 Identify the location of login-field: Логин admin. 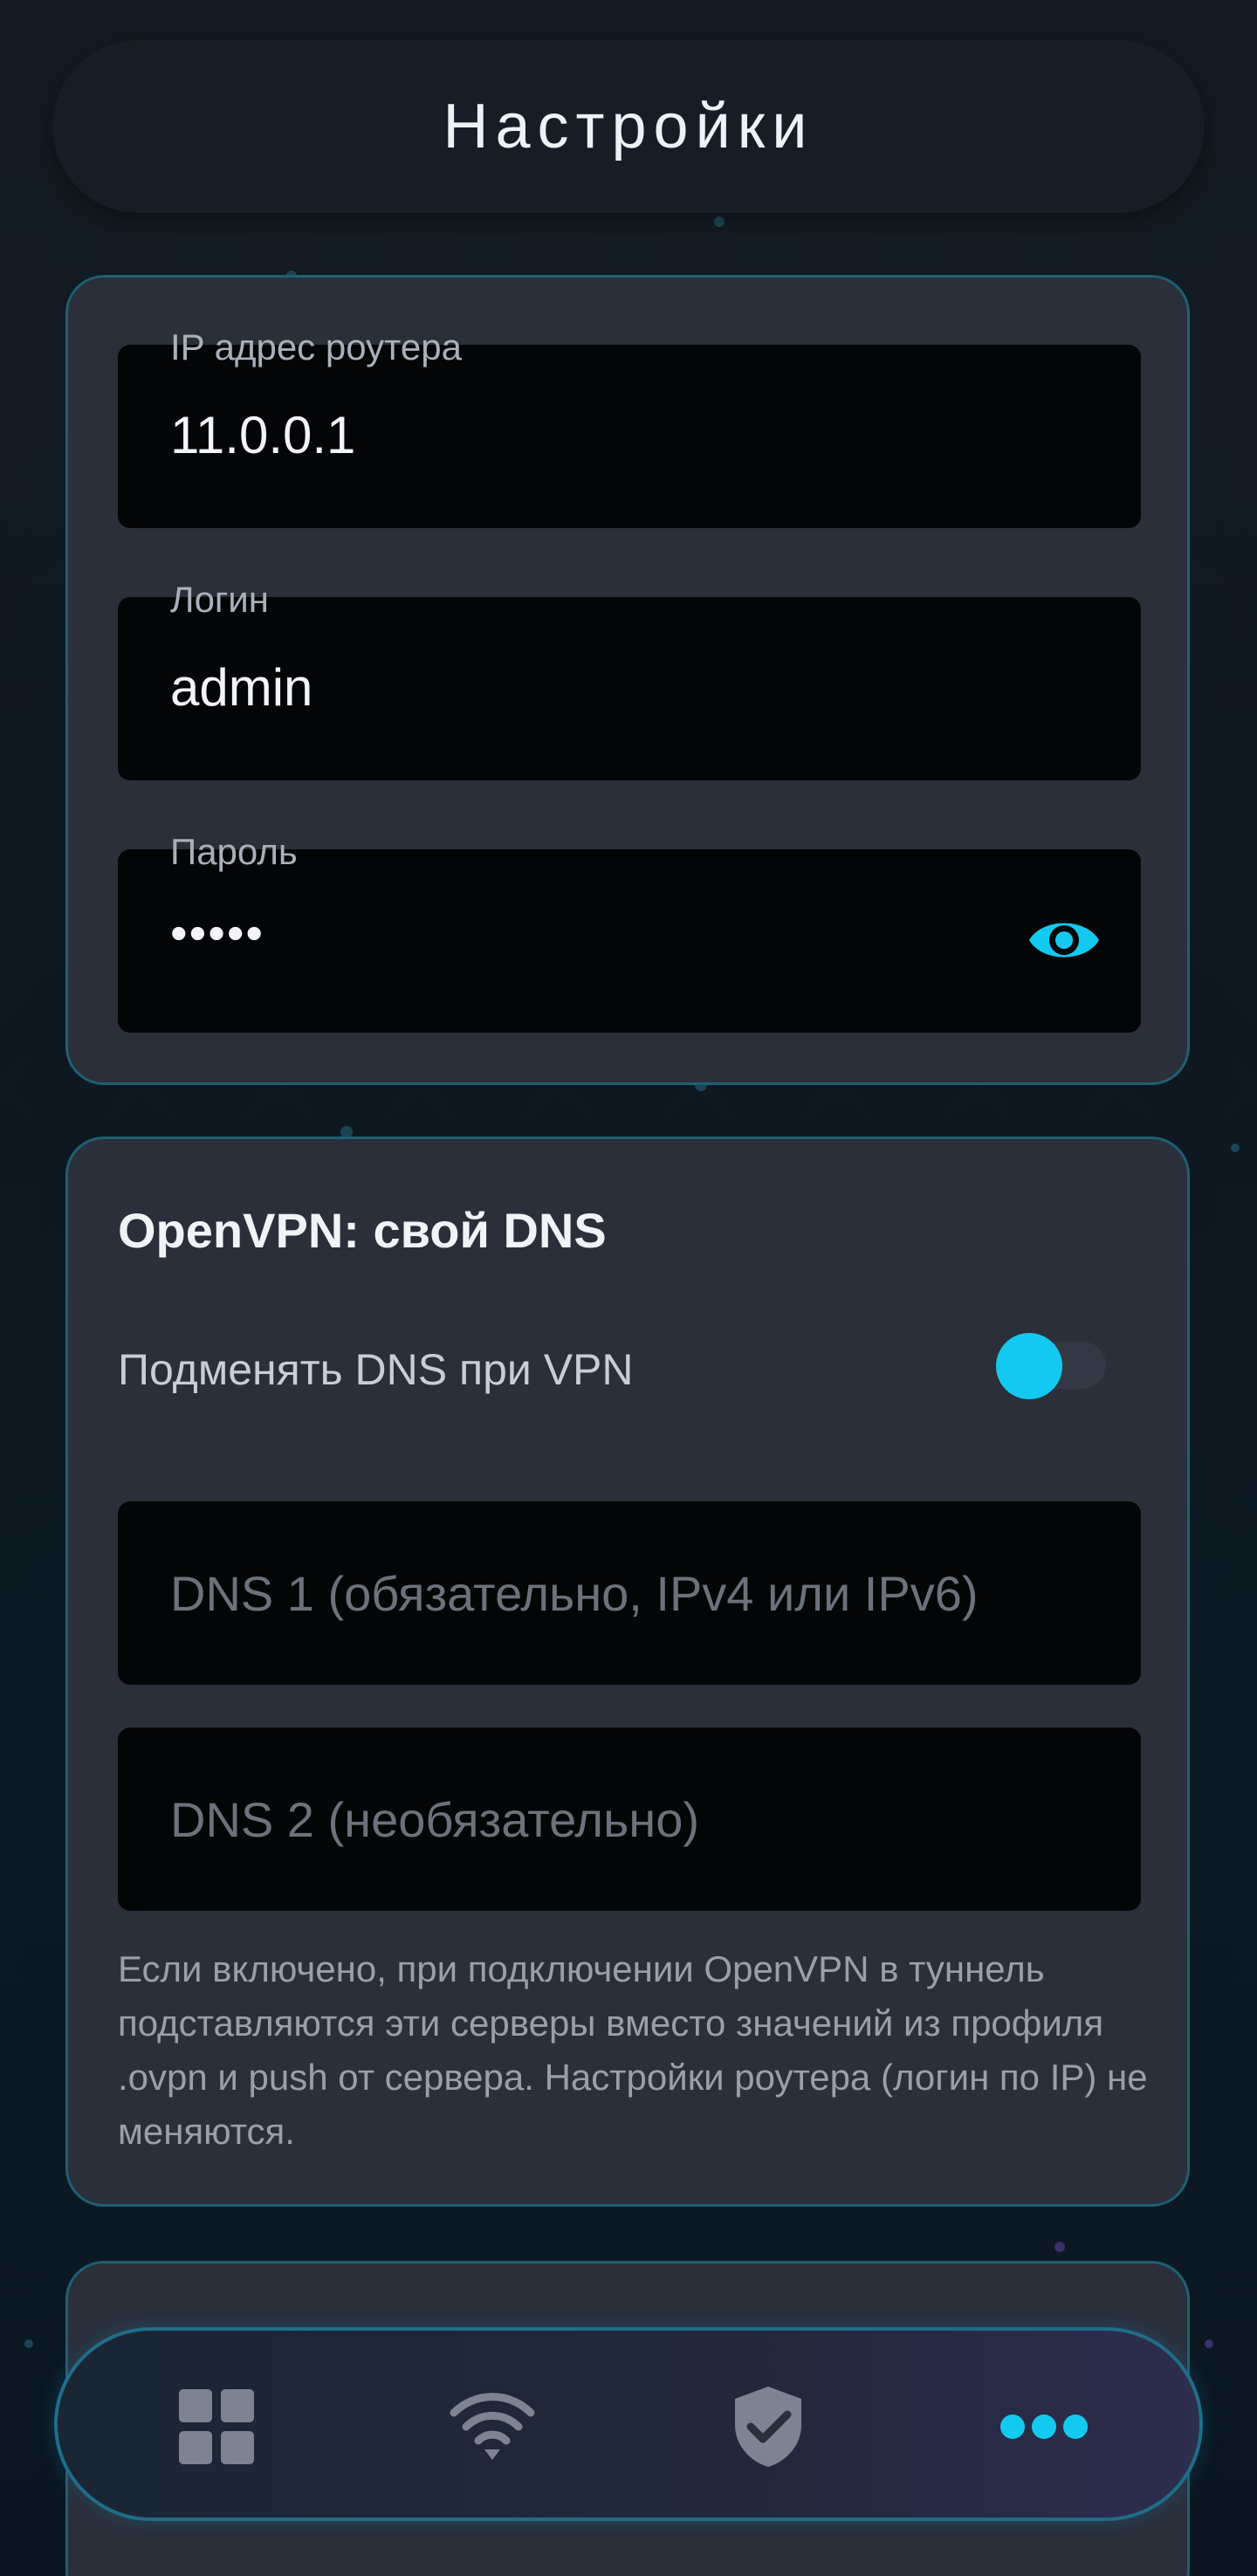
(629, 680).